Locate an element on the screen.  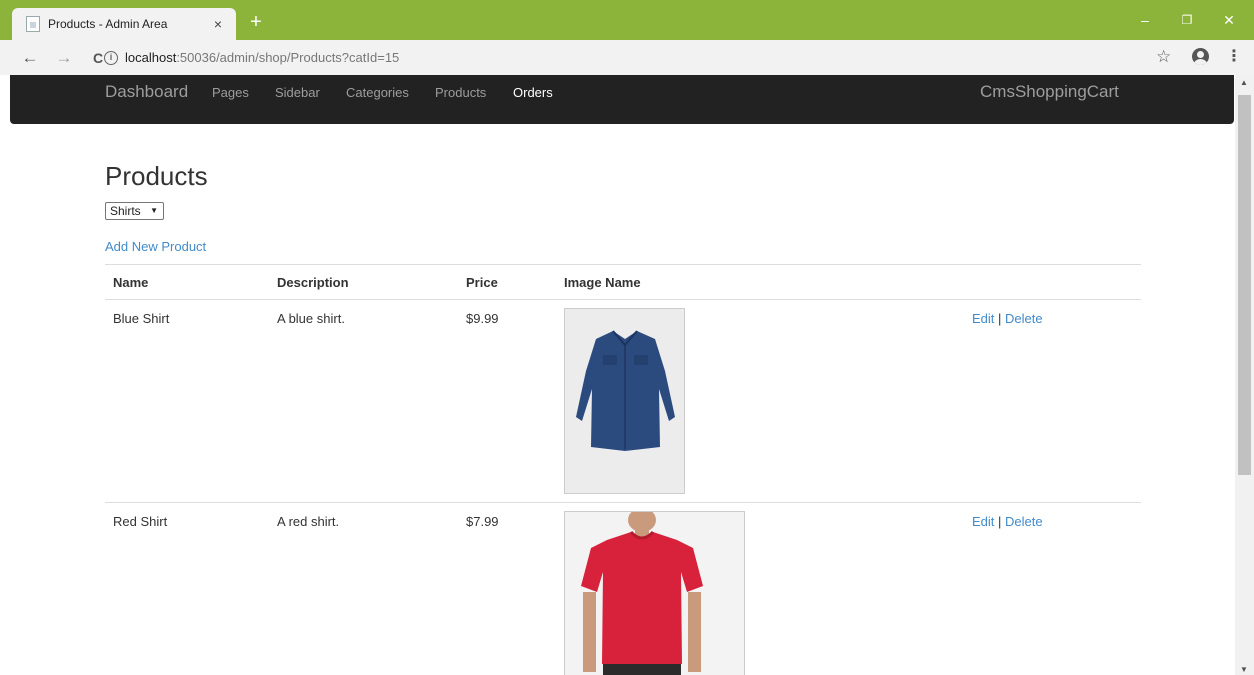
forward-icon: → is located at coordinates (64, 58).